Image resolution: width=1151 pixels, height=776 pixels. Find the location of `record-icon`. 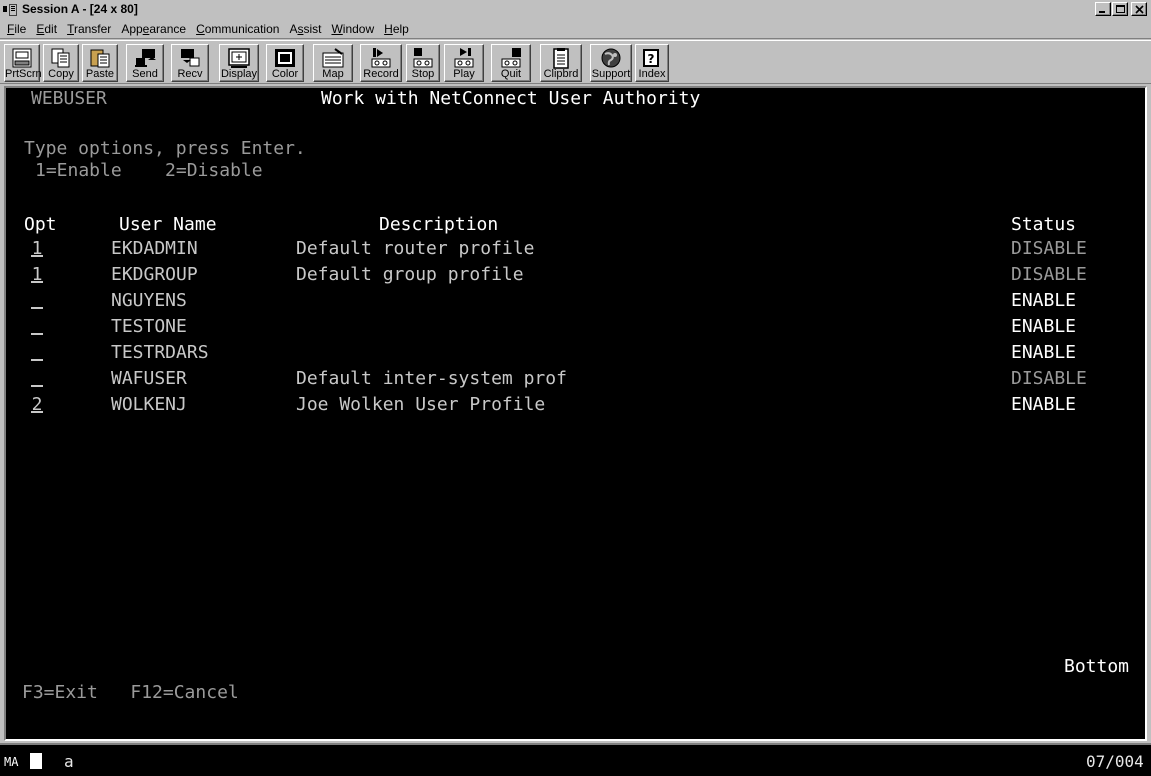

record-icon is located at coordinates (381, 58).